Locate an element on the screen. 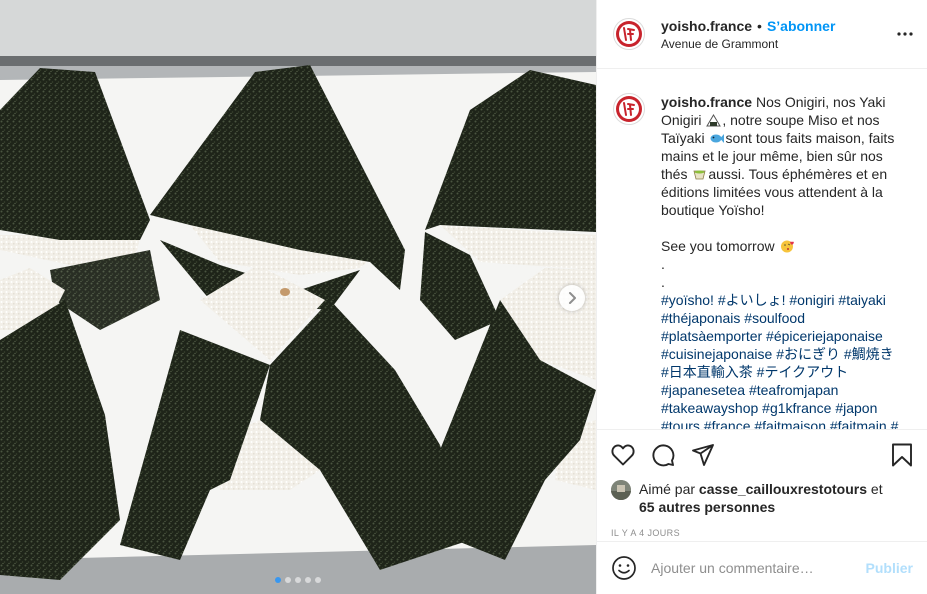 Image resolution: width=927 pixels, height=594 pixels. caption-line: thés aussi. Tous éphémères et en is located at coordinates (779, 174).